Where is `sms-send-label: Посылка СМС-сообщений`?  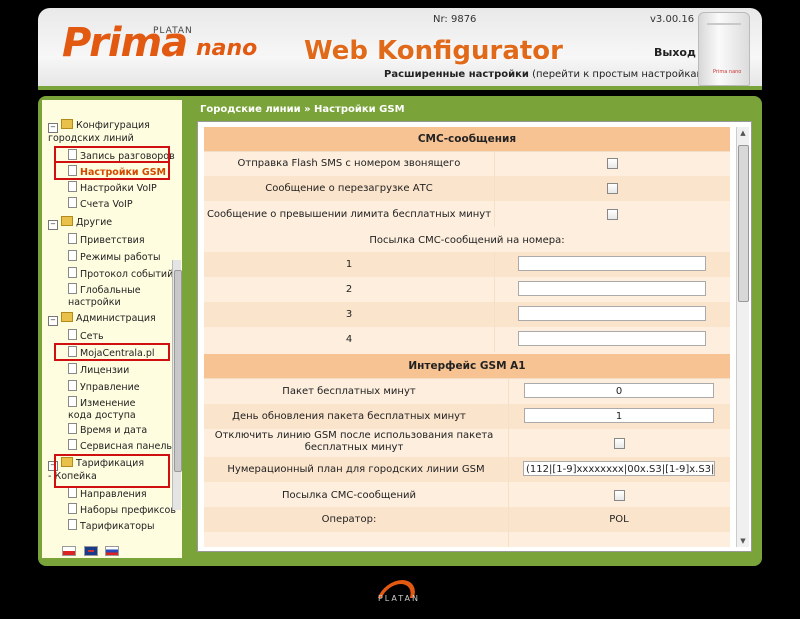
sms-send-label: Посылка СМС-сообщений is located at coordinates (349, 495).